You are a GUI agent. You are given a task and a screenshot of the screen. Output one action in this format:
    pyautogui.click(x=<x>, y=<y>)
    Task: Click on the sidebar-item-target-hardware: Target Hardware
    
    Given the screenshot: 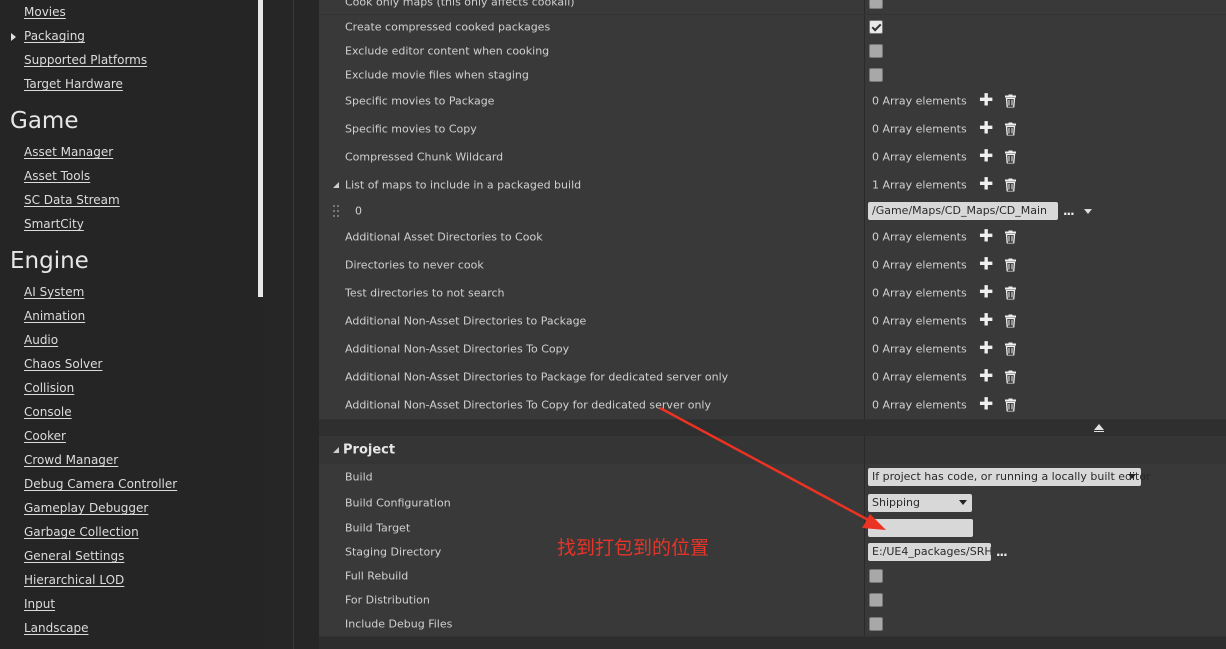 What is the action you would take?
    pyautogui.click(x=73, y=84)
    